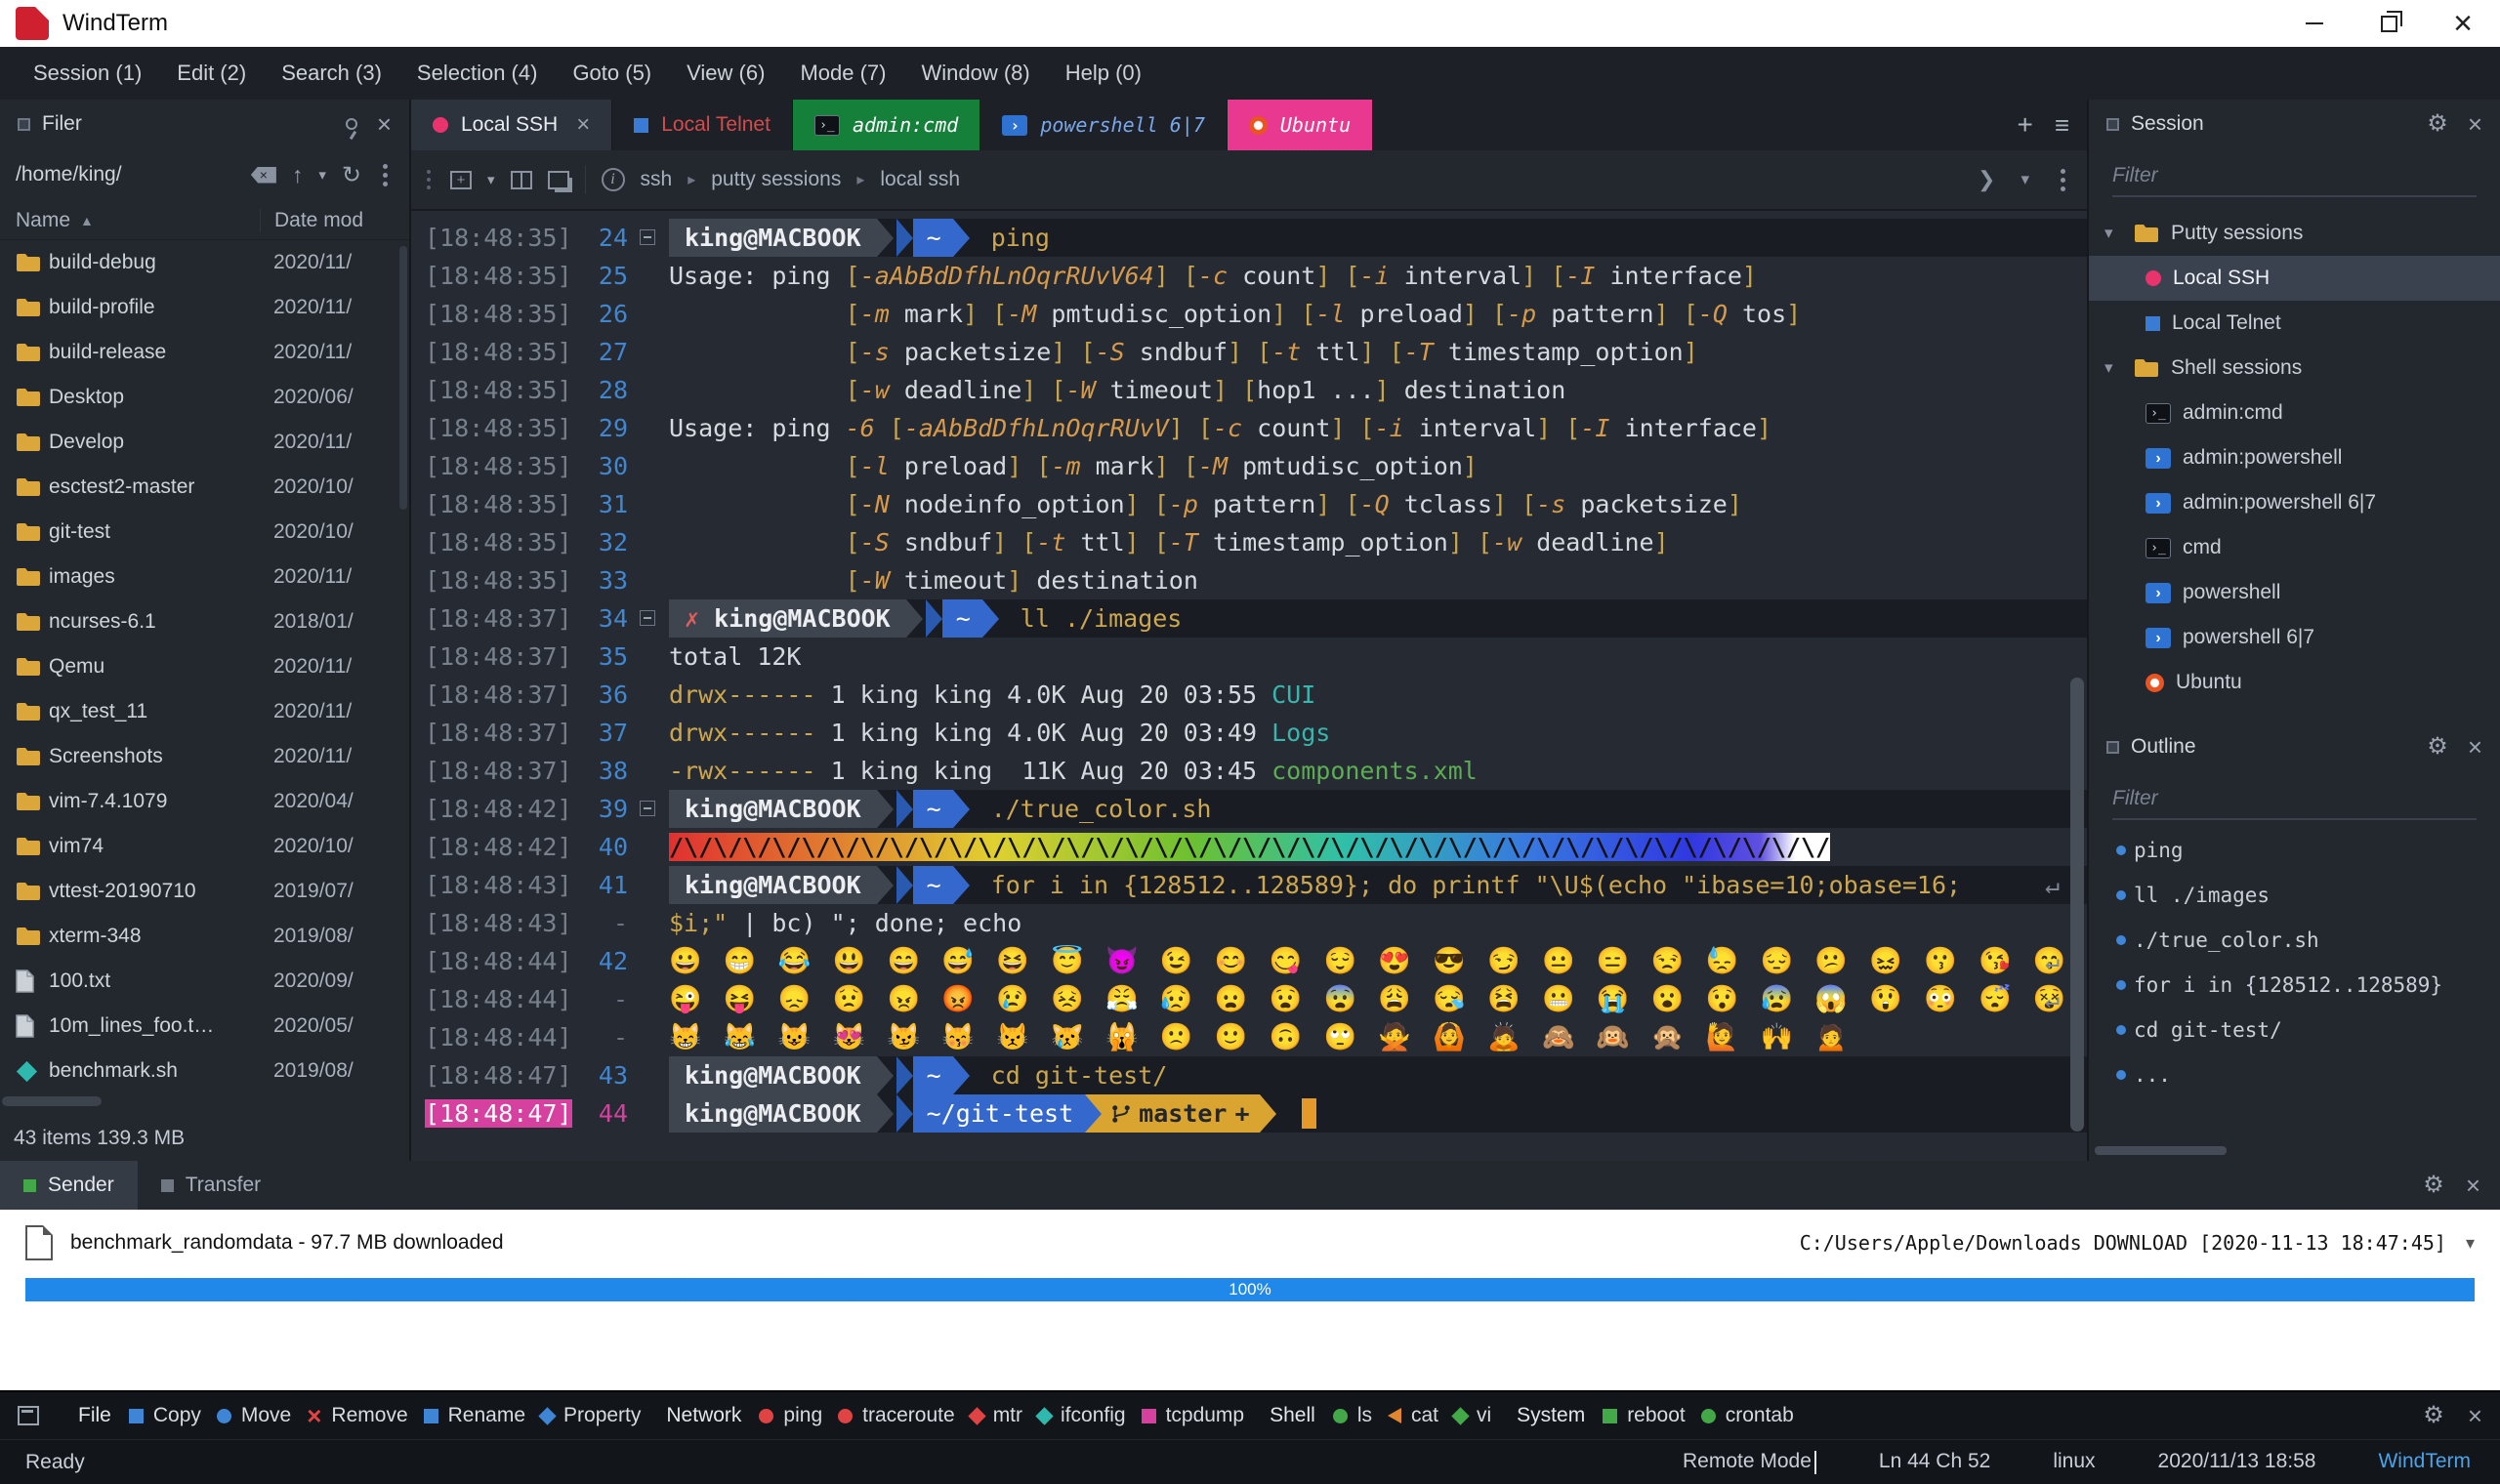 This screenshot has height=1484, width=2500. What do you see at coordinates (702, 125) in the screenshot?
I see `tab-local-telnet: Local Telnet` at bounding box center [702, 125].